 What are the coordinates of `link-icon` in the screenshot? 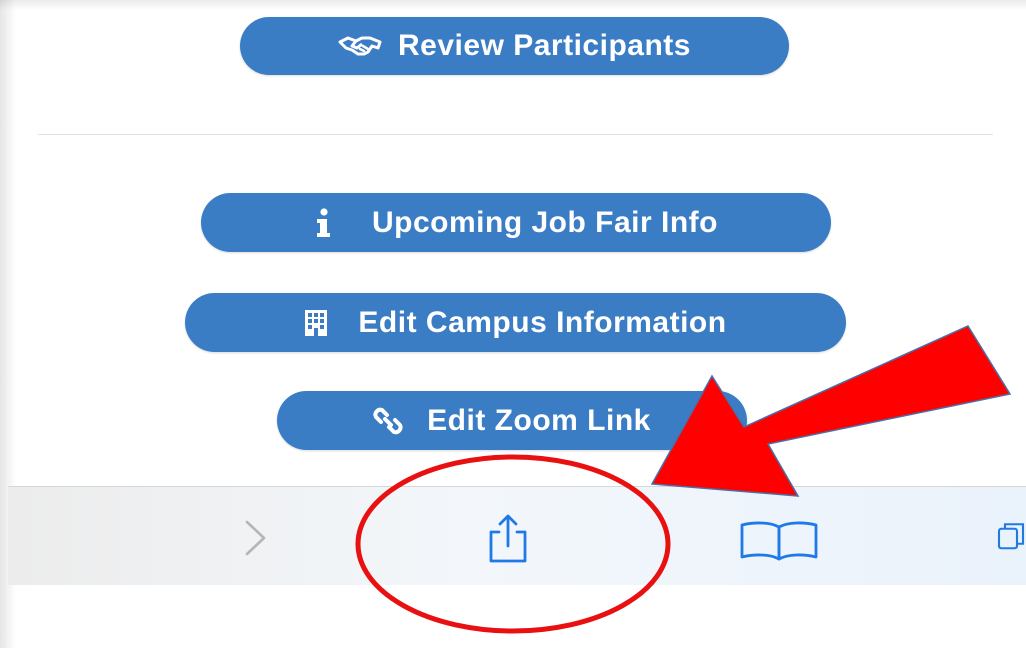 It's located at (391, 421).